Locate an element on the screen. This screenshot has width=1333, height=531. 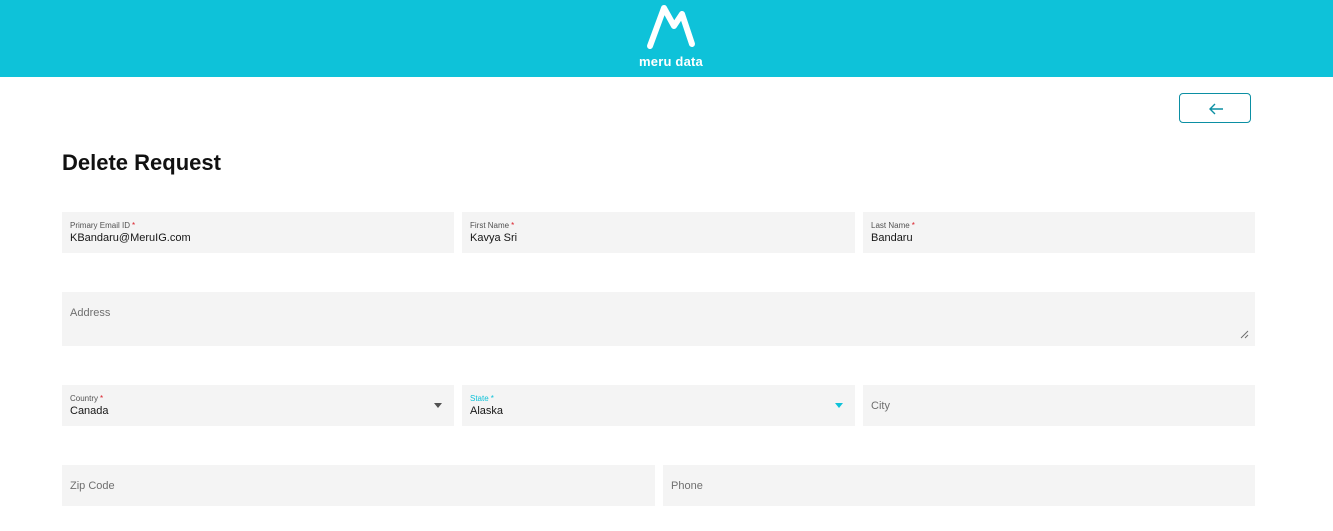
last-name-field: Last Name * Bandaru is located at coordinates (1059, 232).